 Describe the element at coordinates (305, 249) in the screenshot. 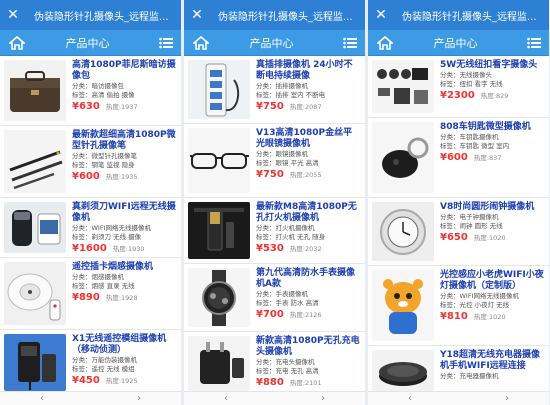

I see `product-hot: 热度:2032` at that location.